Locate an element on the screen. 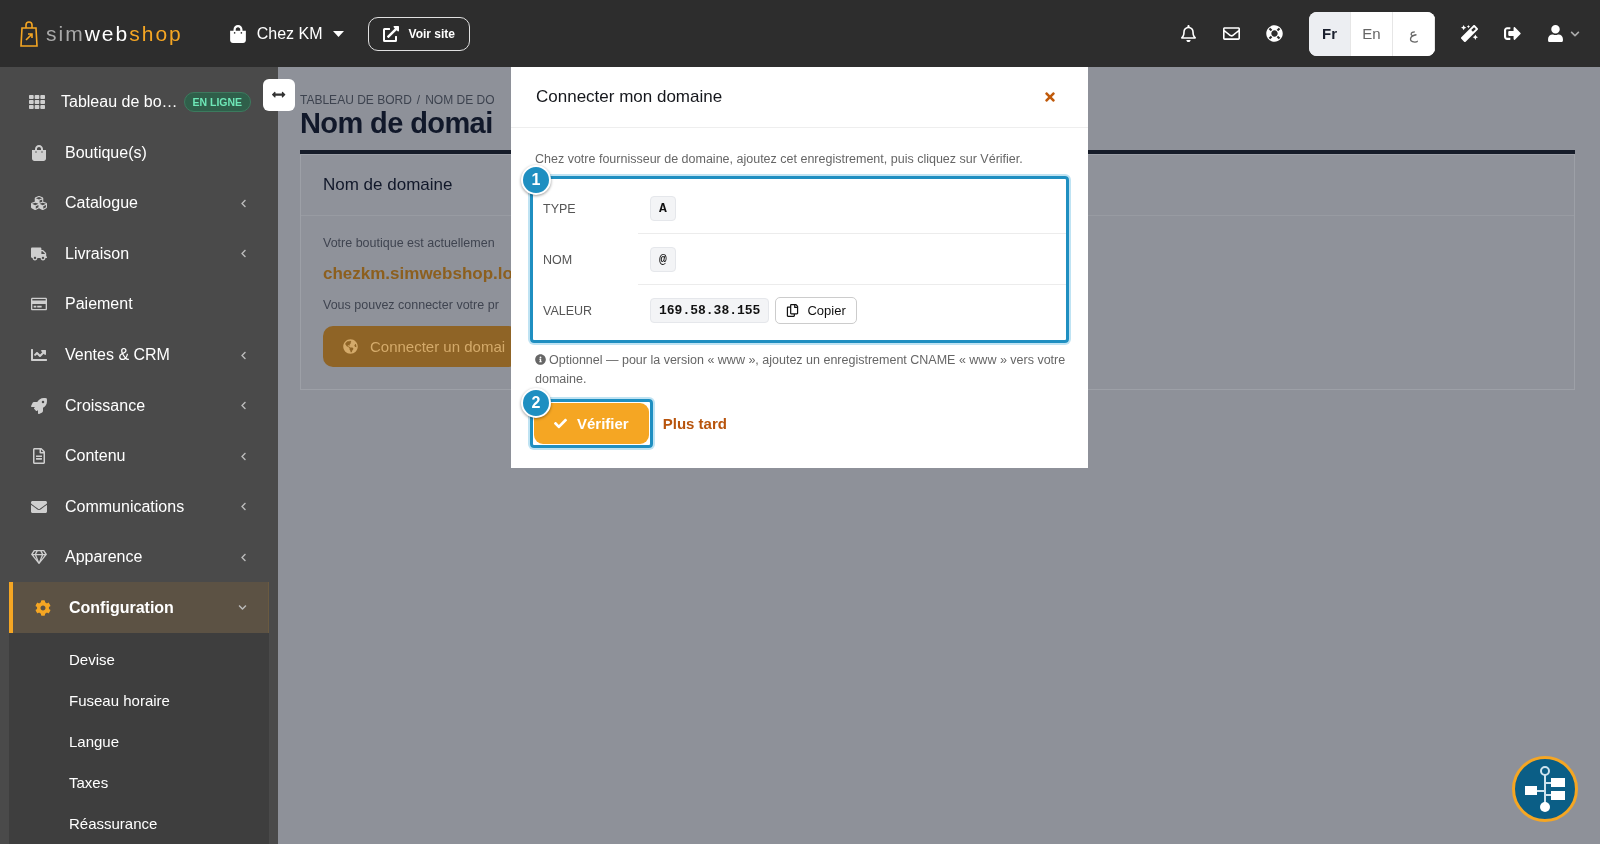  sidebar-label: Contenu is located at coordinates (95, 456).